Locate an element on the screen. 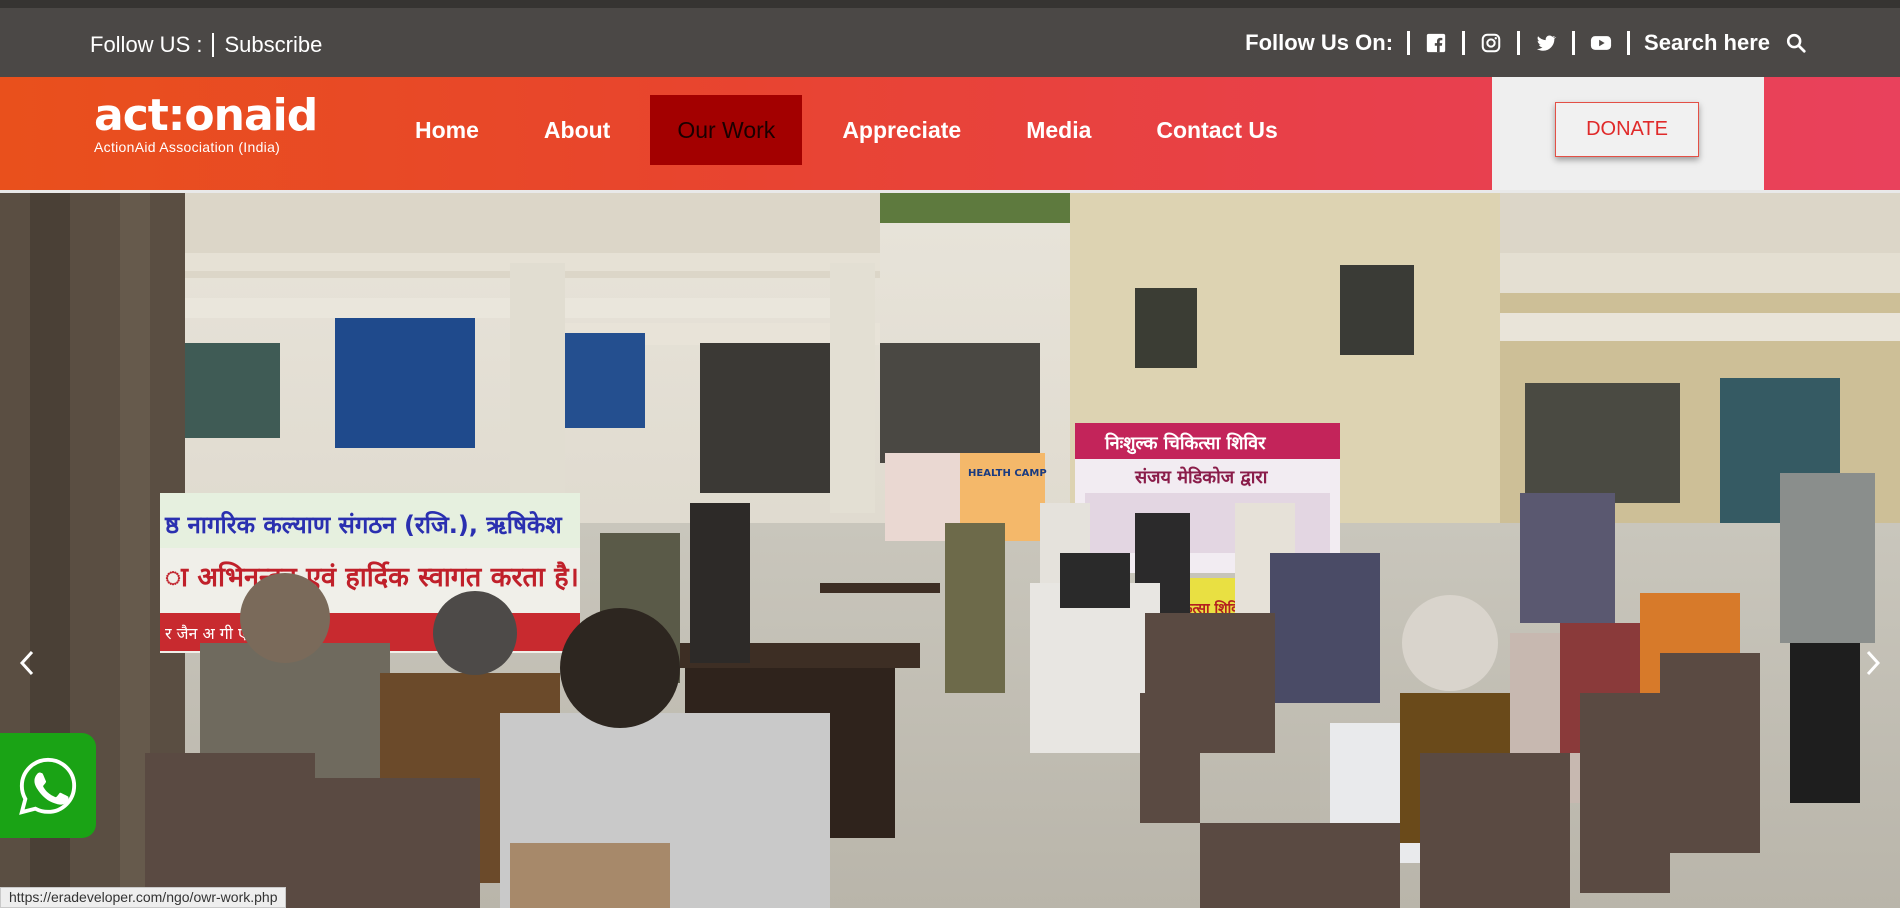  nav-item-appreciate: Appreciate is located at coordinates (901, 130).